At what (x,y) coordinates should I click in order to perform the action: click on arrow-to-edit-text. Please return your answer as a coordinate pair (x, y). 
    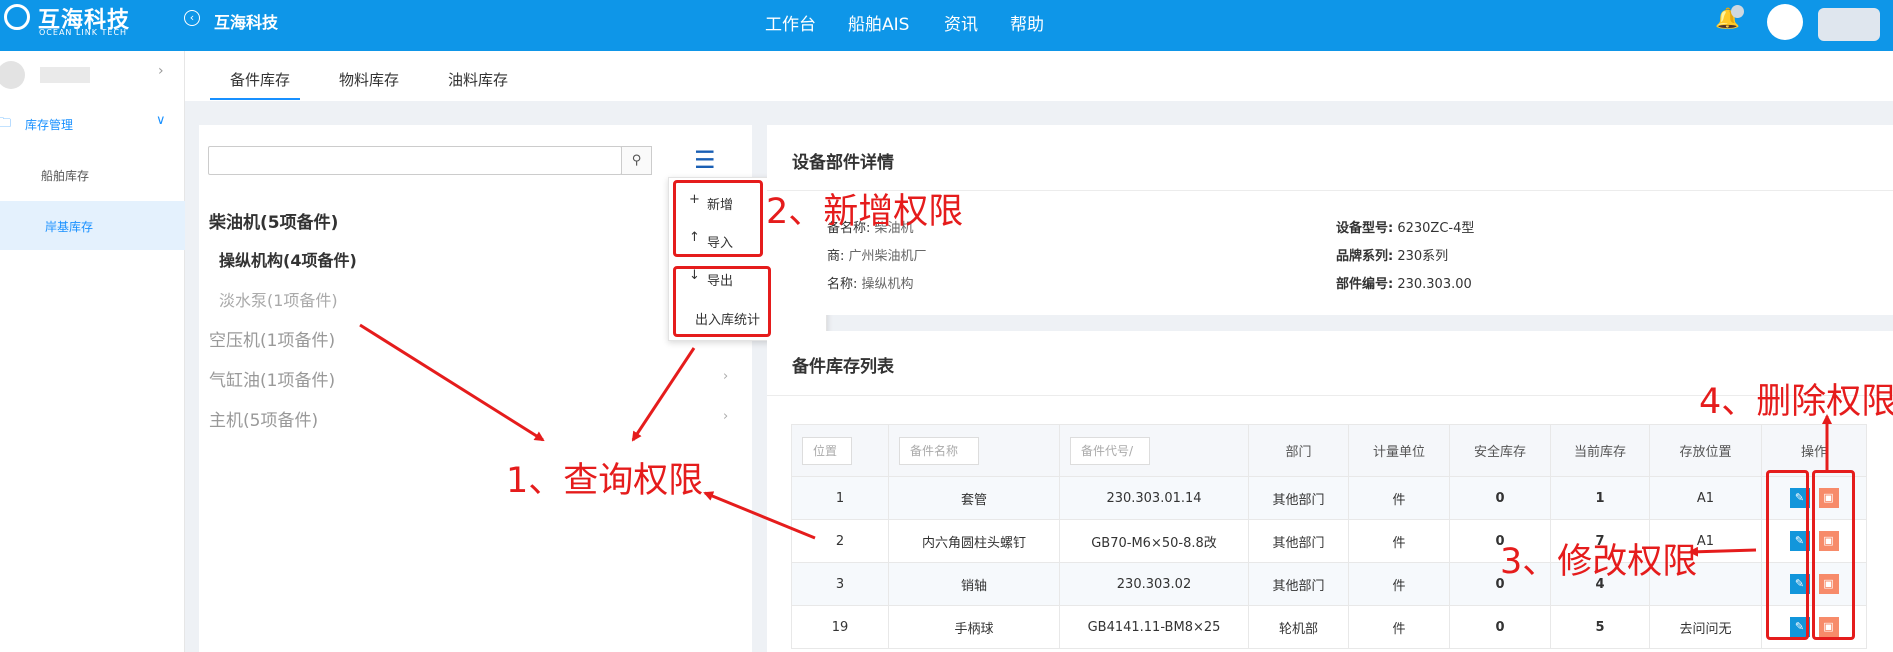
    Looking at the image, I should click on (1722, 551).